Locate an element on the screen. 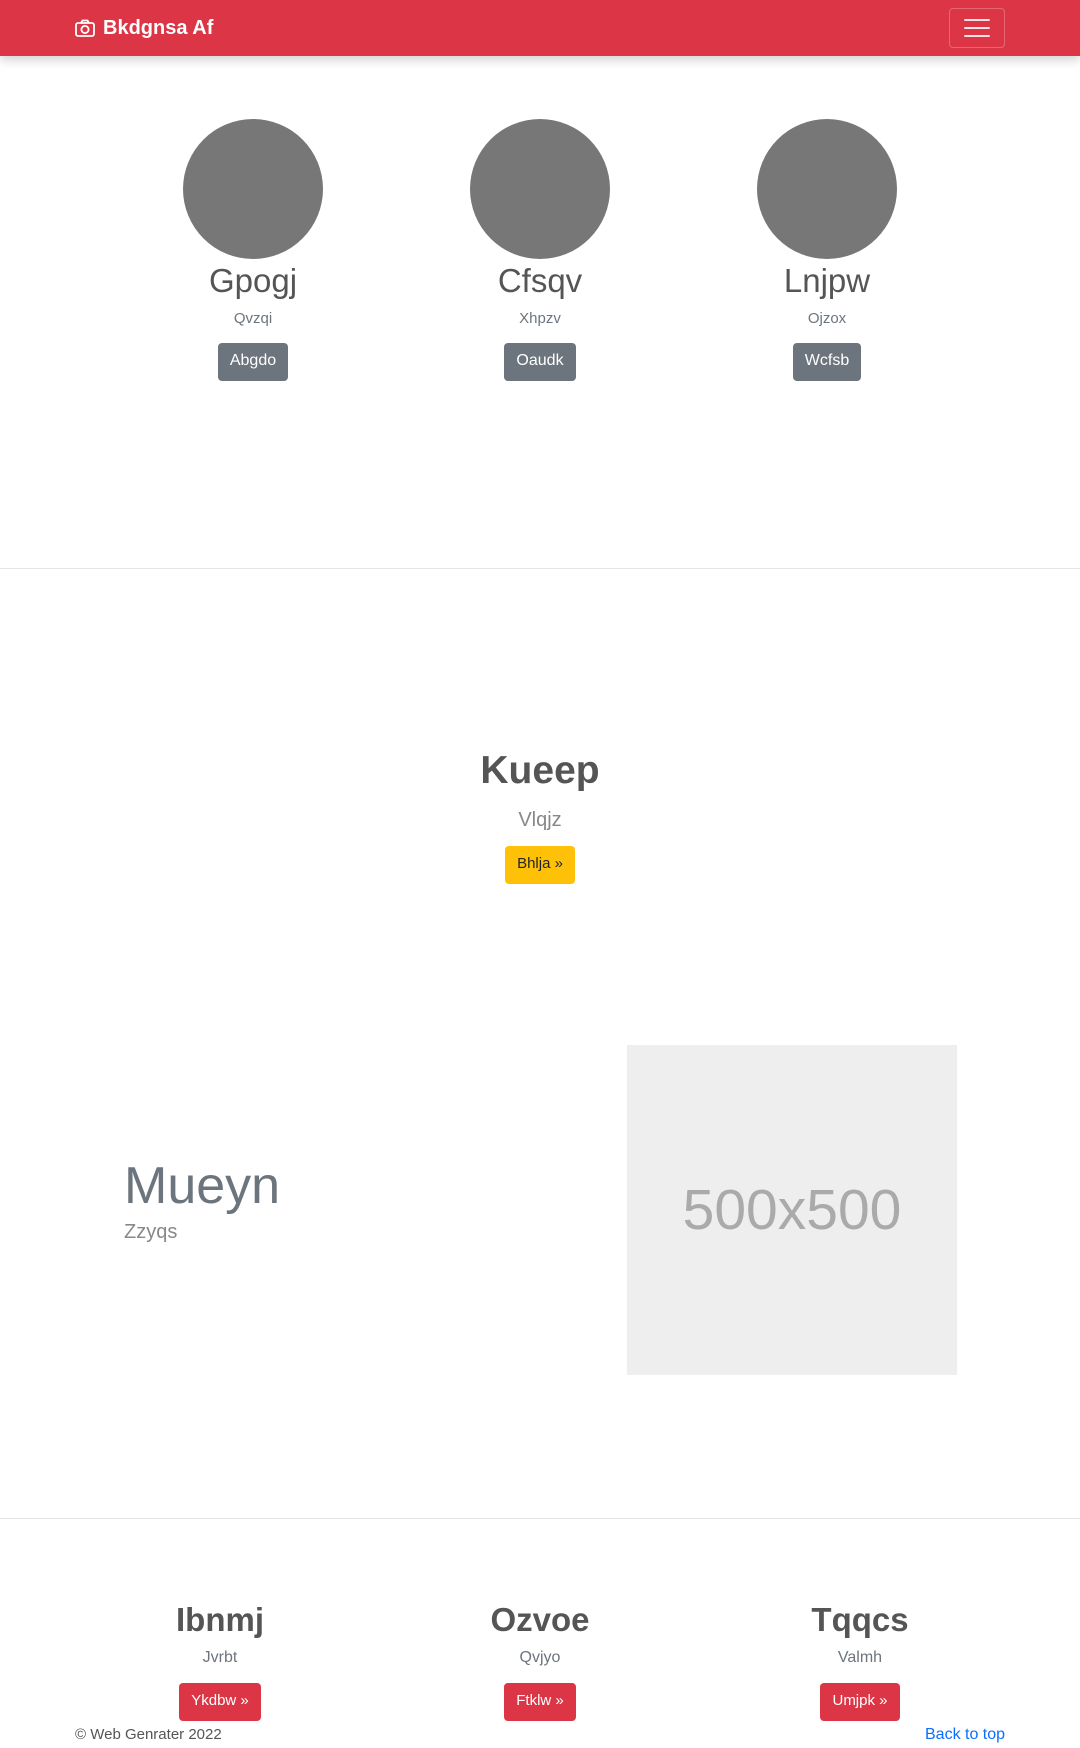 Image resolution: width=1080 pixels, height=1748 pixels. team-button: Abgdo is located at coordinates (253, 362).